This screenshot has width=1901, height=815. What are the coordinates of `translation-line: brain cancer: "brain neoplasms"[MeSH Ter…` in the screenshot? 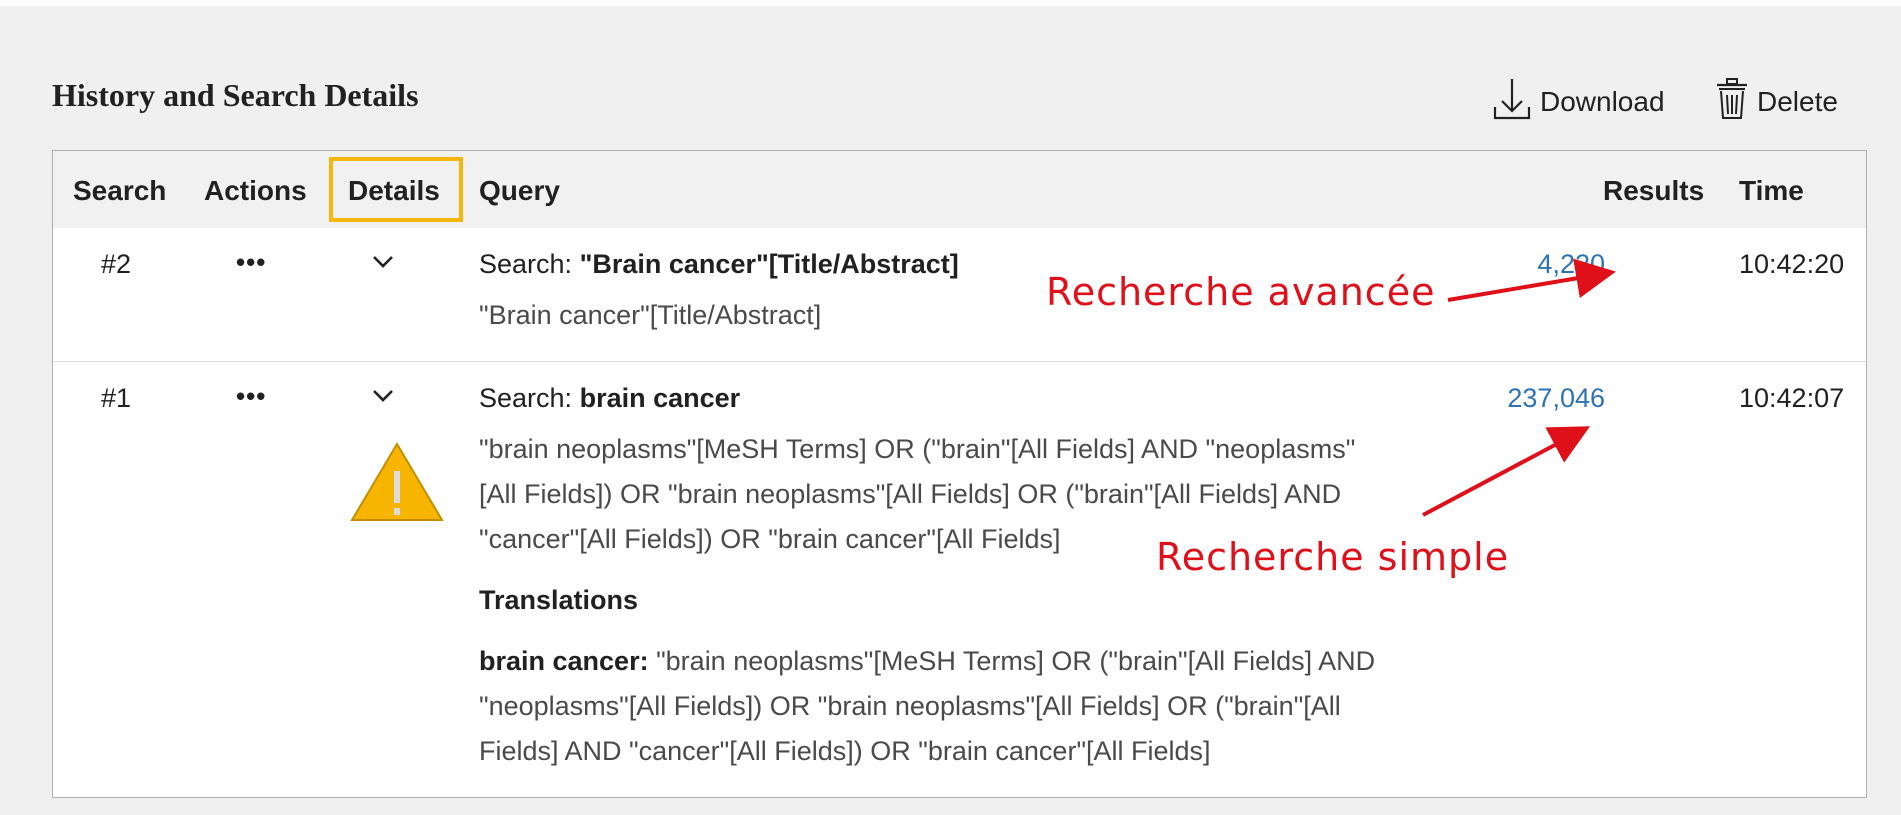 It's located at (927, 661).